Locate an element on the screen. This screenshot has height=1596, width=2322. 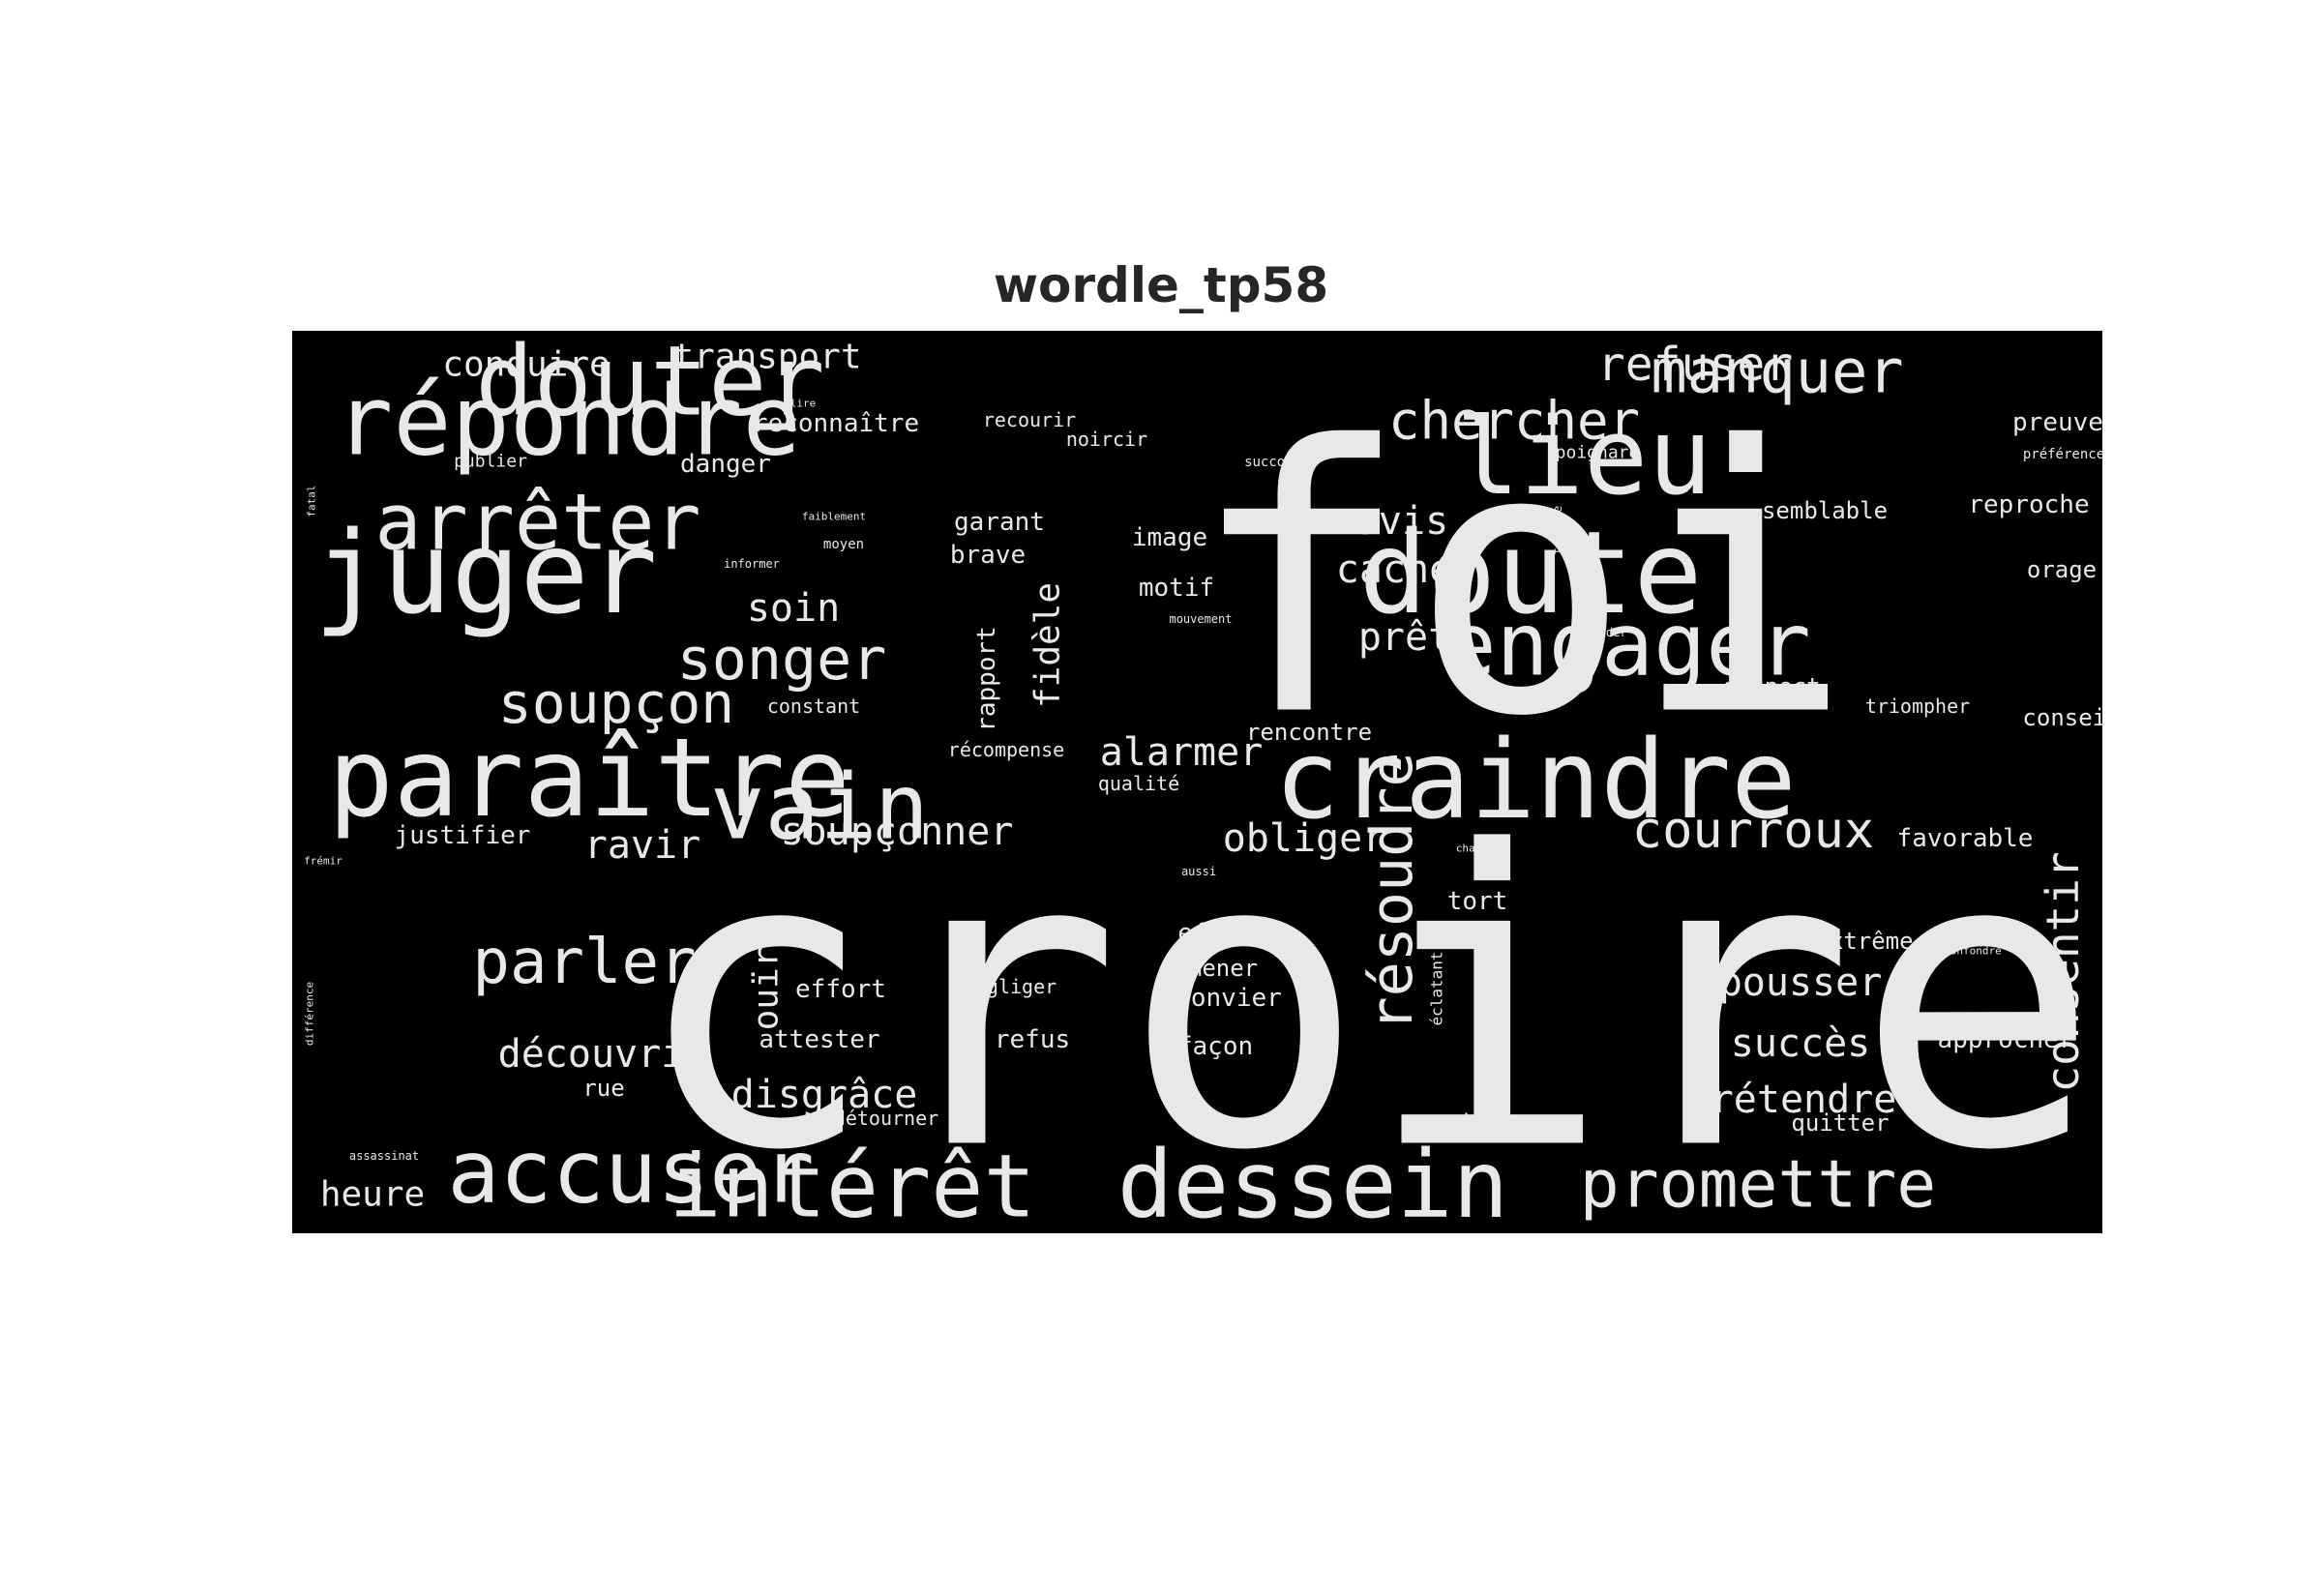
cloud-word: courroux is located at coordinates (1753, 831).